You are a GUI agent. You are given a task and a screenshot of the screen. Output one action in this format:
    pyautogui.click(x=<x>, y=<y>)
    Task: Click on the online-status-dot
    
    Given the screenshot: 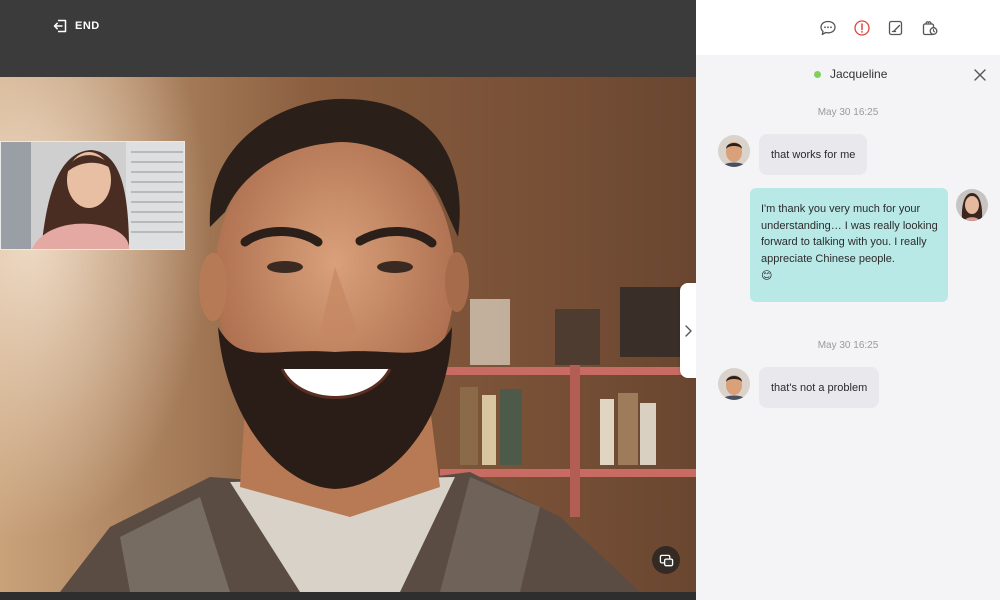 What is the action you would take?
    pyautogui.click(x=817, y=74)
    